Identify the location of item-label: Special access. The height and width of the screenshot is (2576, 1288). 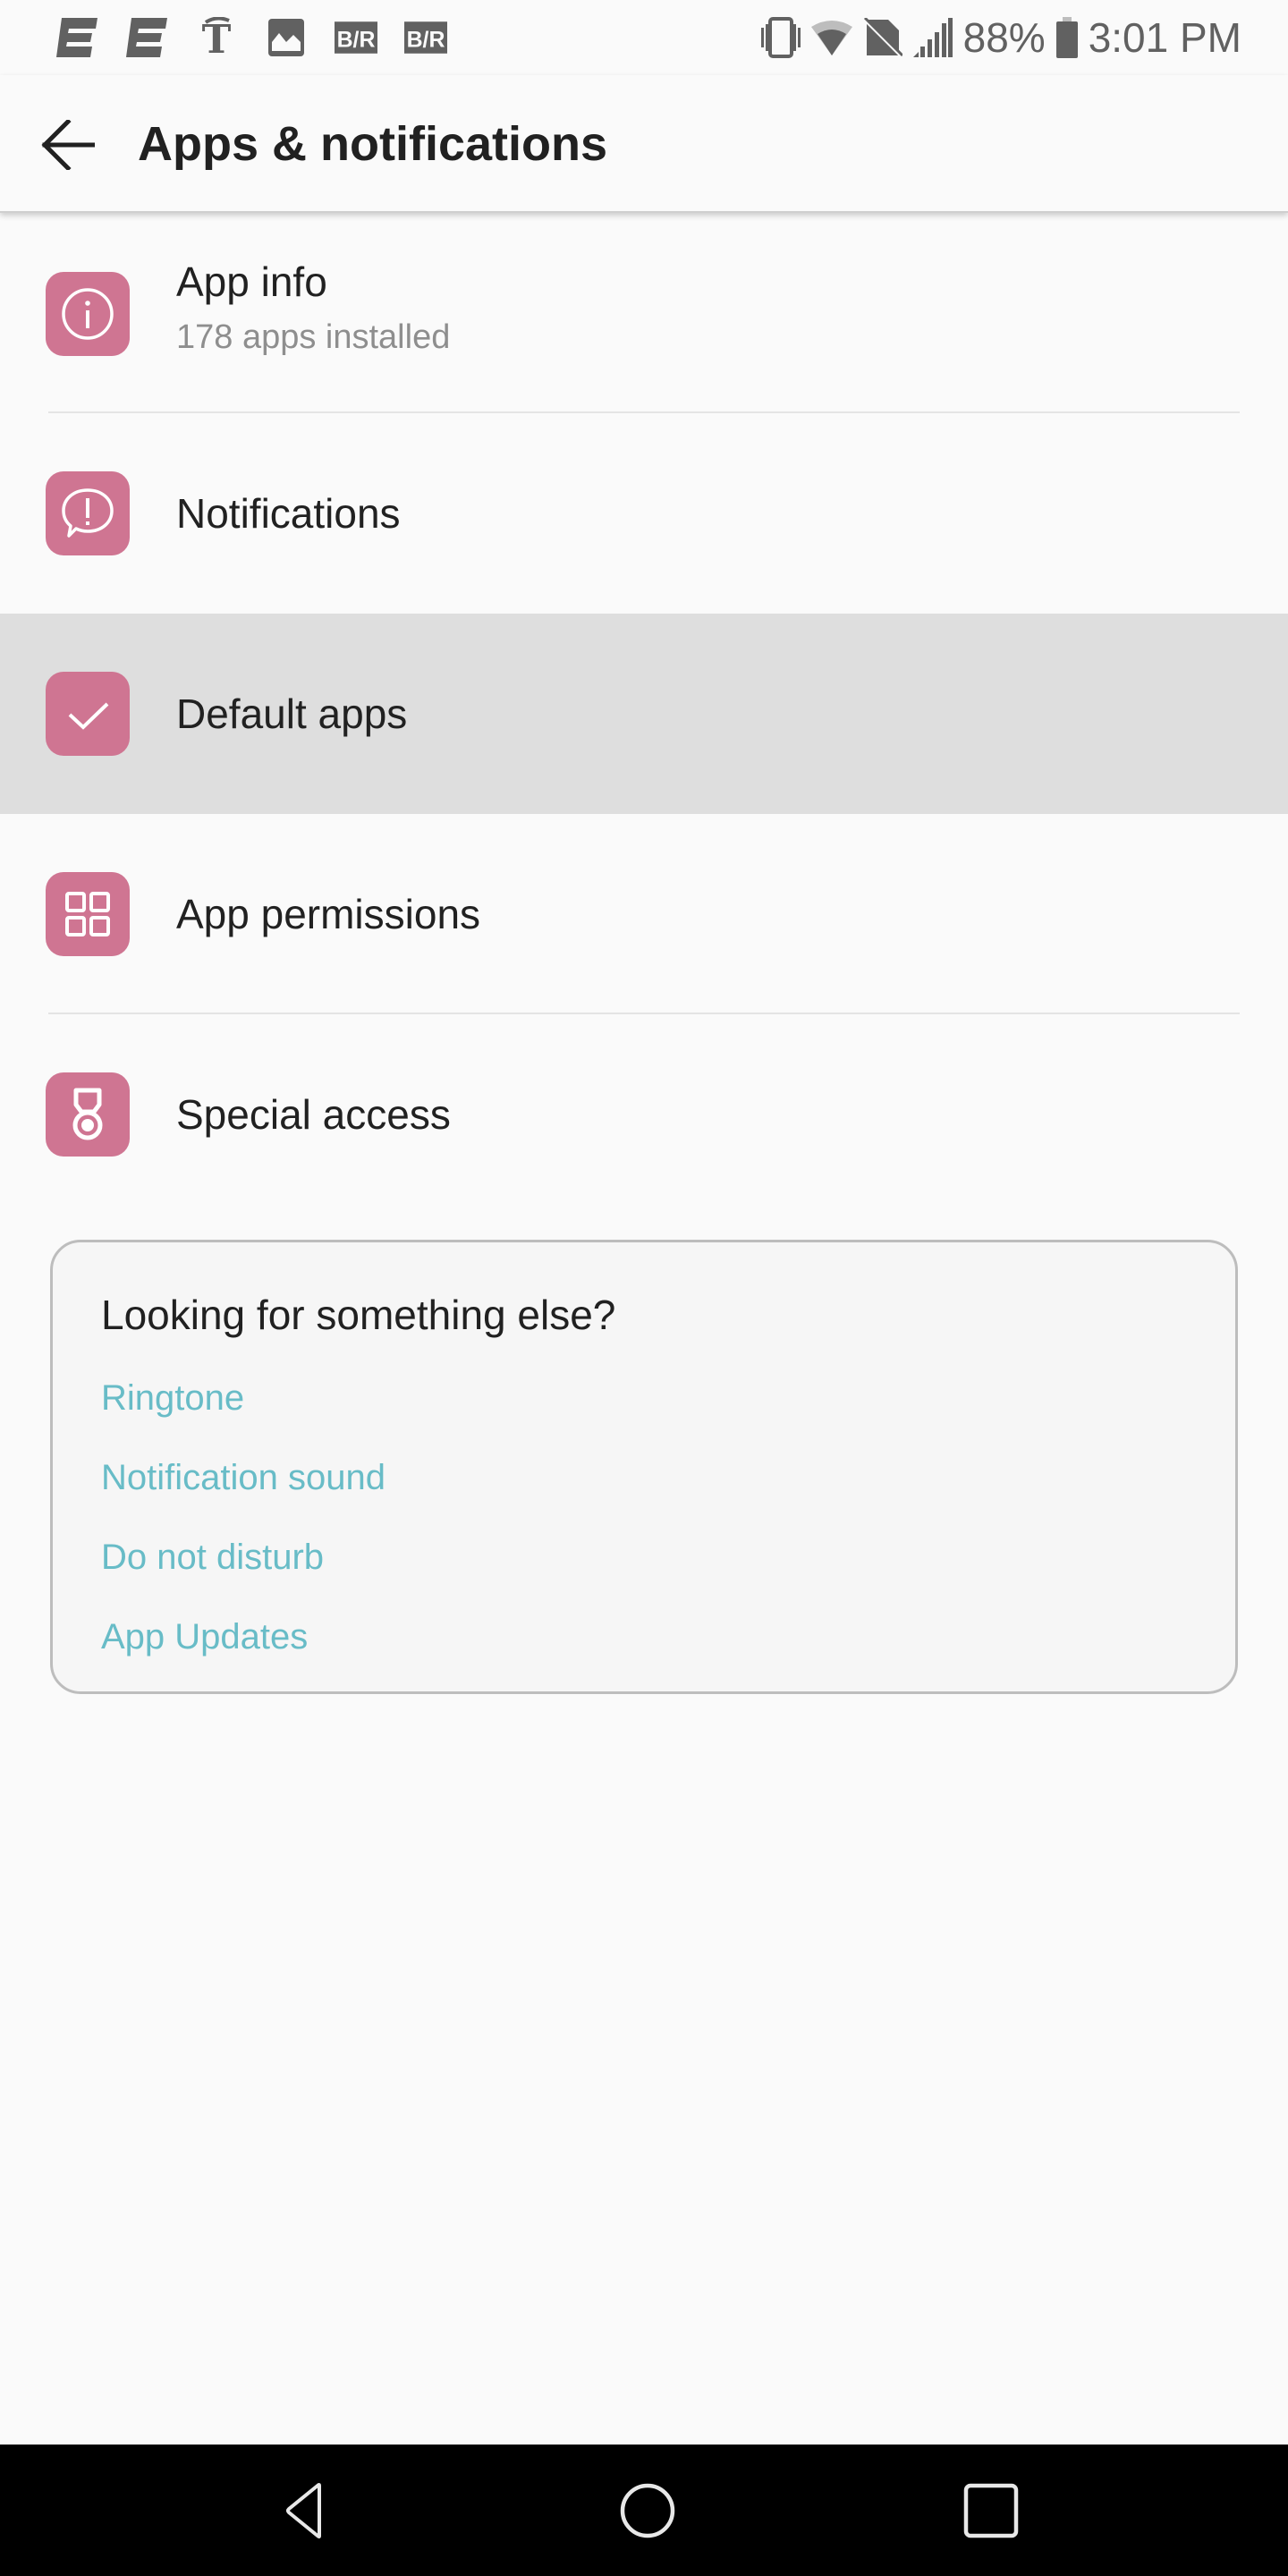
(313, 1114).